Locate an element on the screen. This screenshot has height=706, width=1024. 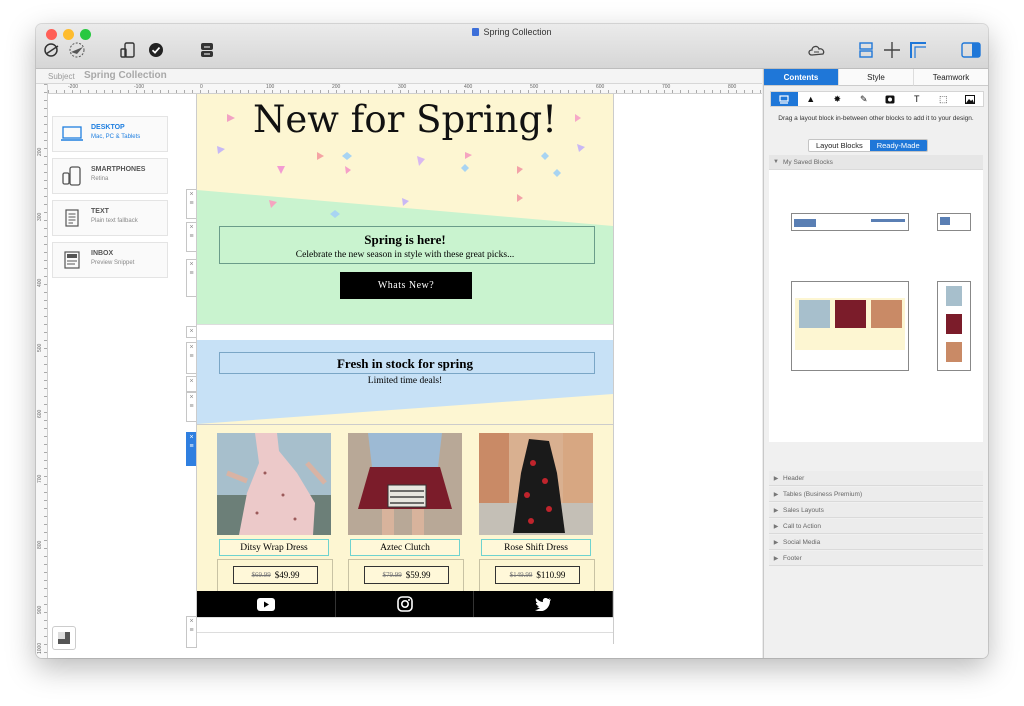
price-tag: $69.99 $49.99 is located at coordinates (275, 575).